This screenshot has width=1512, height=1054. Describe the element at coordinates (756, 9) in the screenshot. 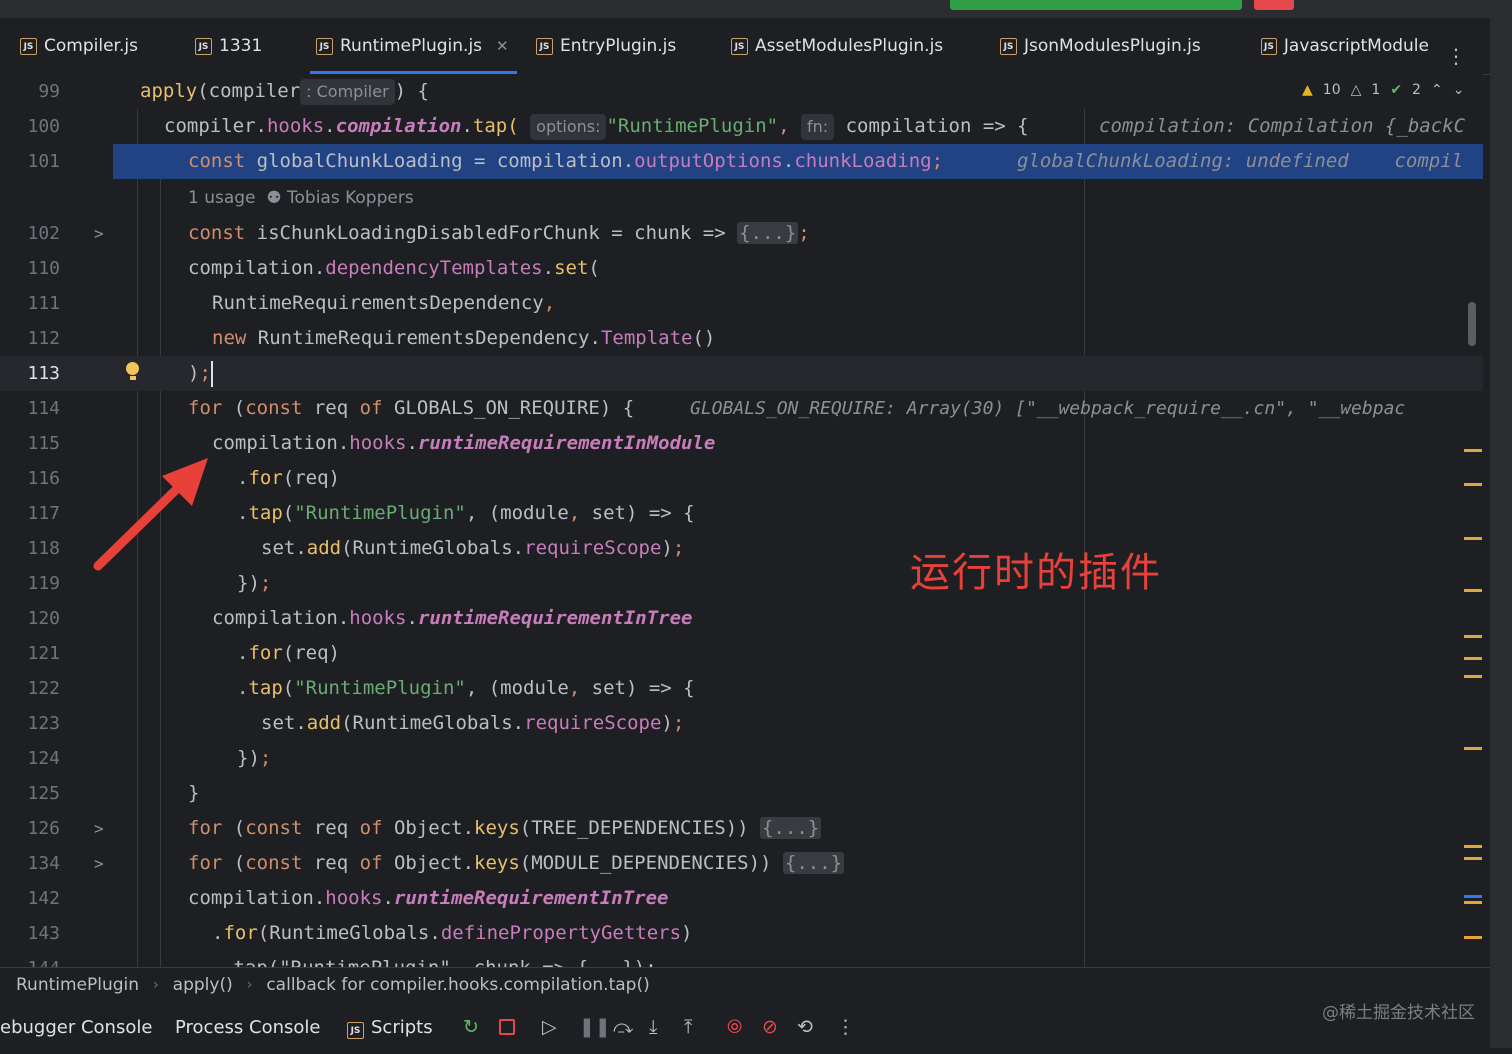

I see `title-strip` at that location.